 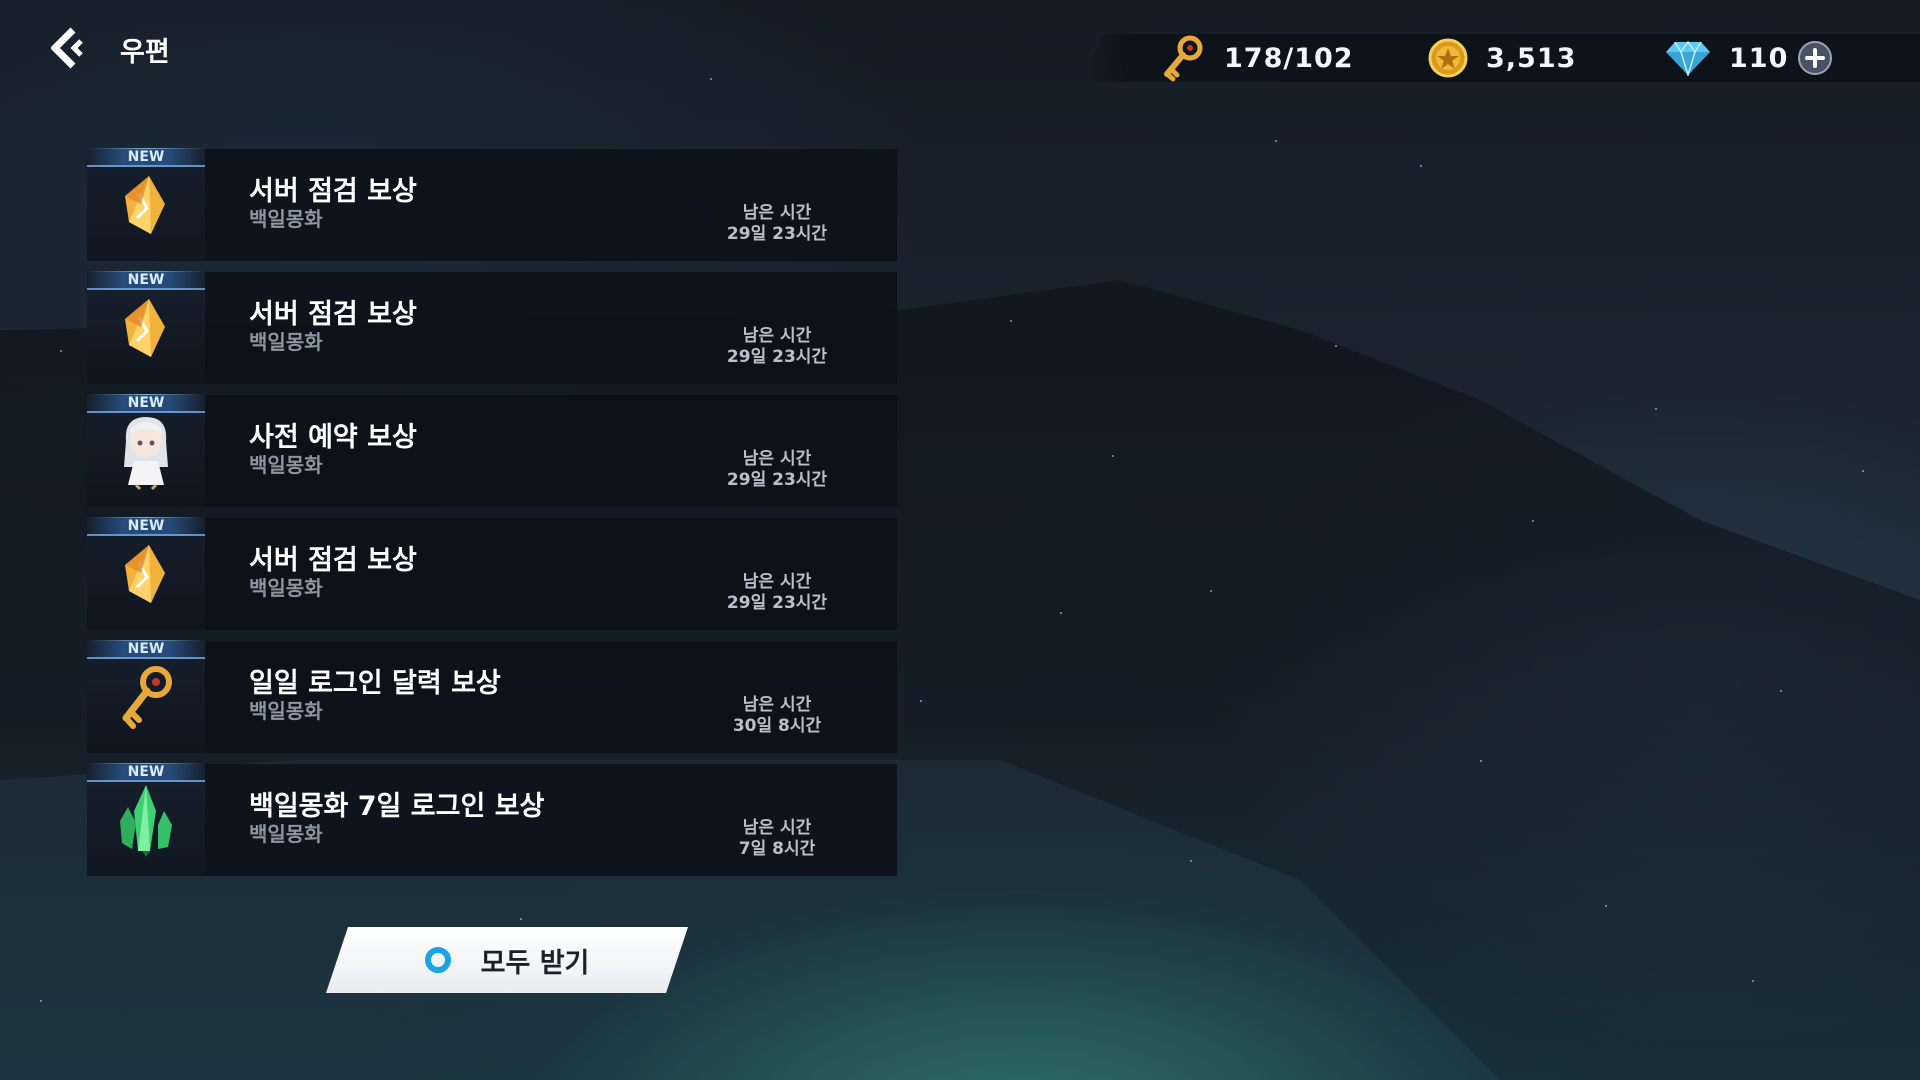 I want to click on resource-keys: 178/102, so click(x=1257, y=58).